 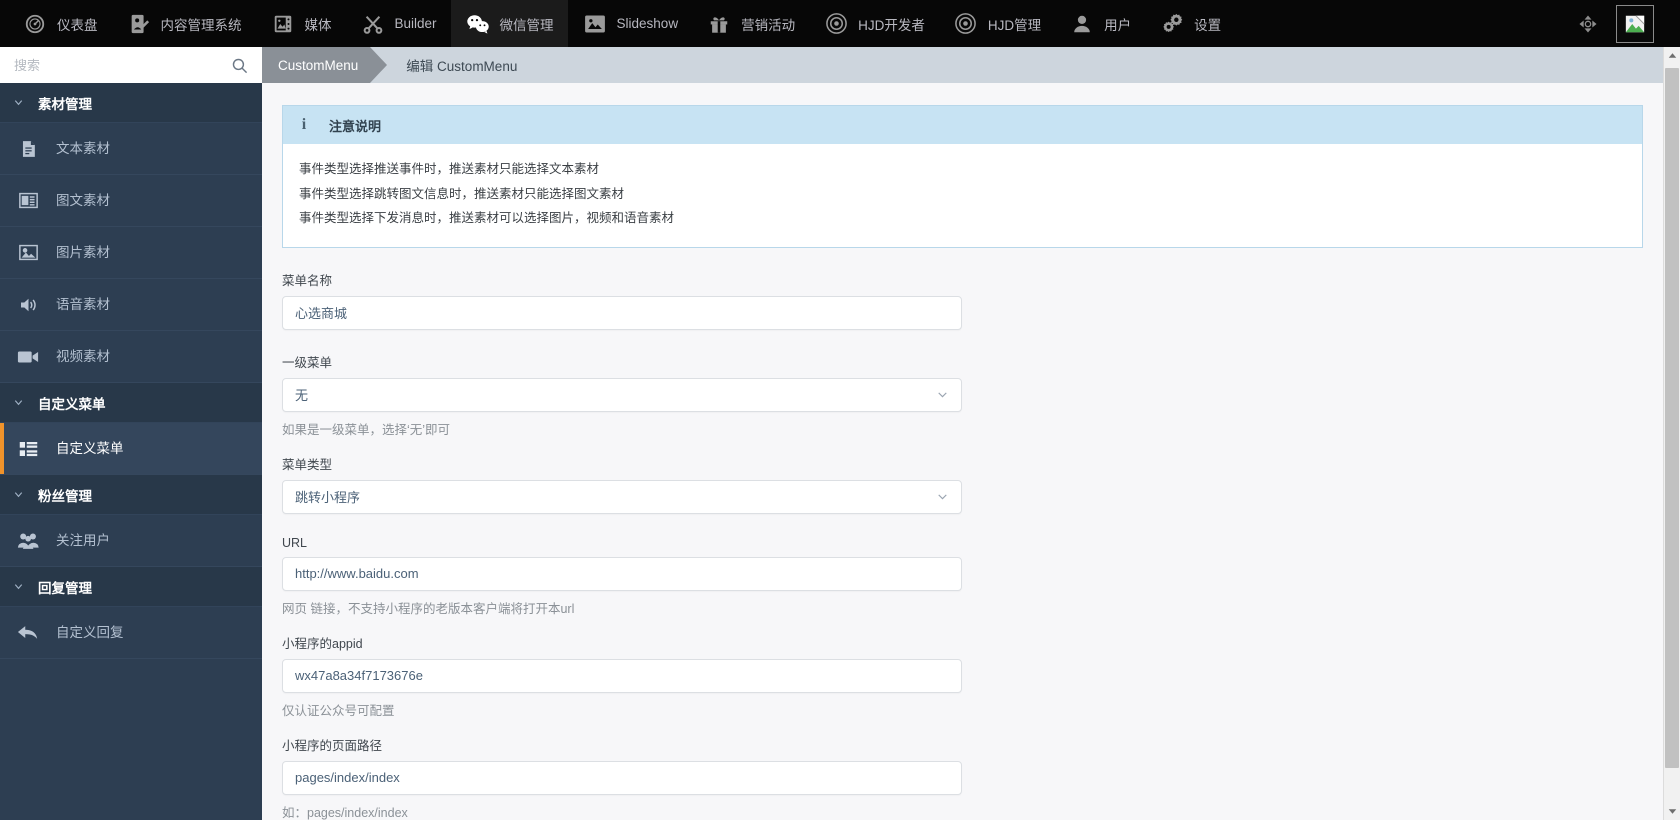 I want to click on sidebar-item-label: 图文素材, so click(x=83, y=200).